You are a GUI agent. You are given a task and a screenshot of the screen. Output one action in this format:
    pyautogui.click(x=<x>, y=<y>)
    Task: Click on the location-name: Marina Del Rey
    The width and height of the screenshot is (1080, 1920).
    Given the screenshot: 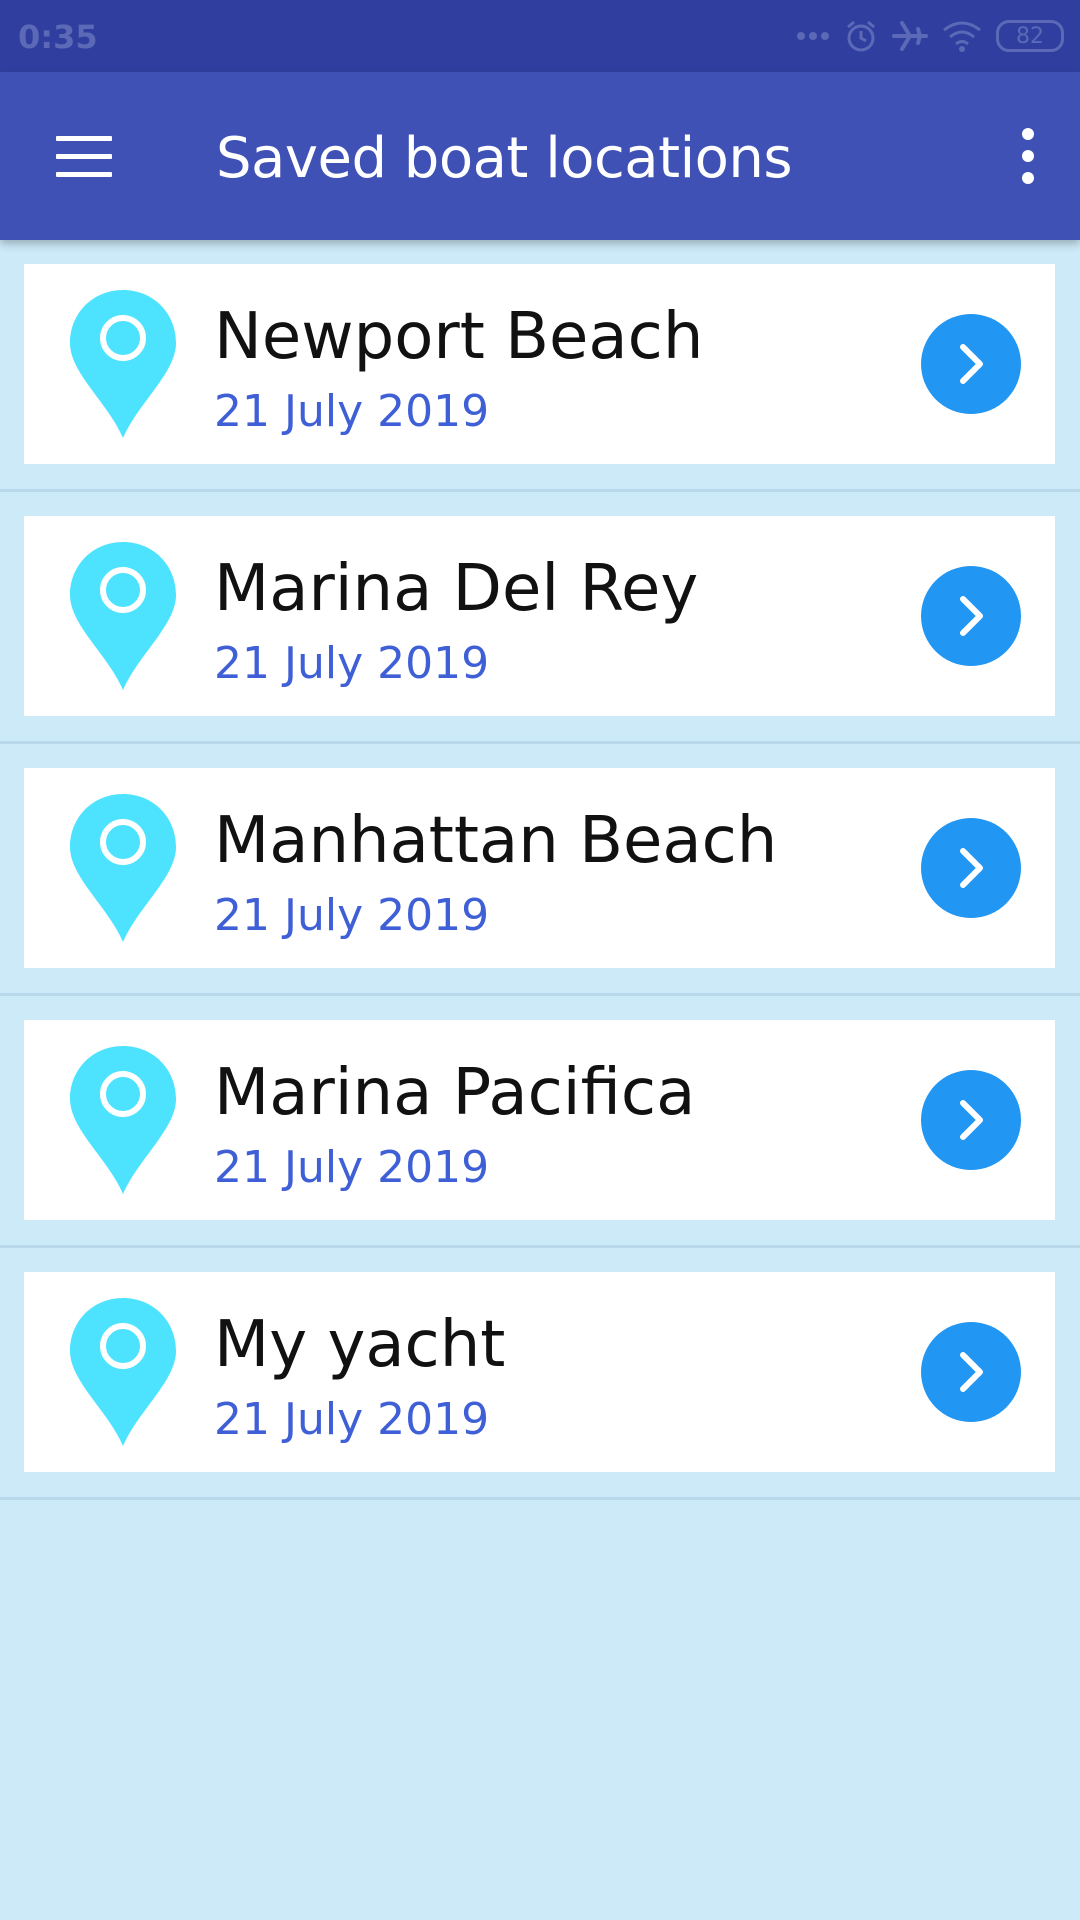 What is the action you would take?
    pyautogui.click(x=456, y=589)
    